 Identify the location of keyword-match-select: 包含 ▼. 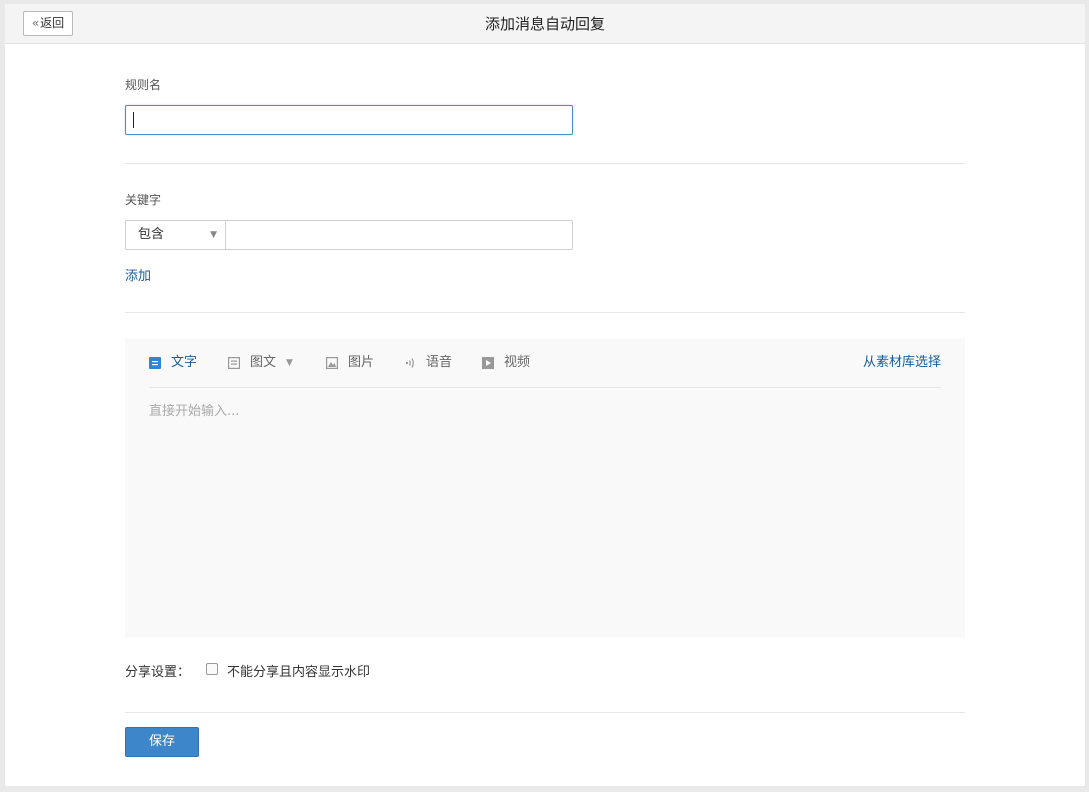
(175, 235).